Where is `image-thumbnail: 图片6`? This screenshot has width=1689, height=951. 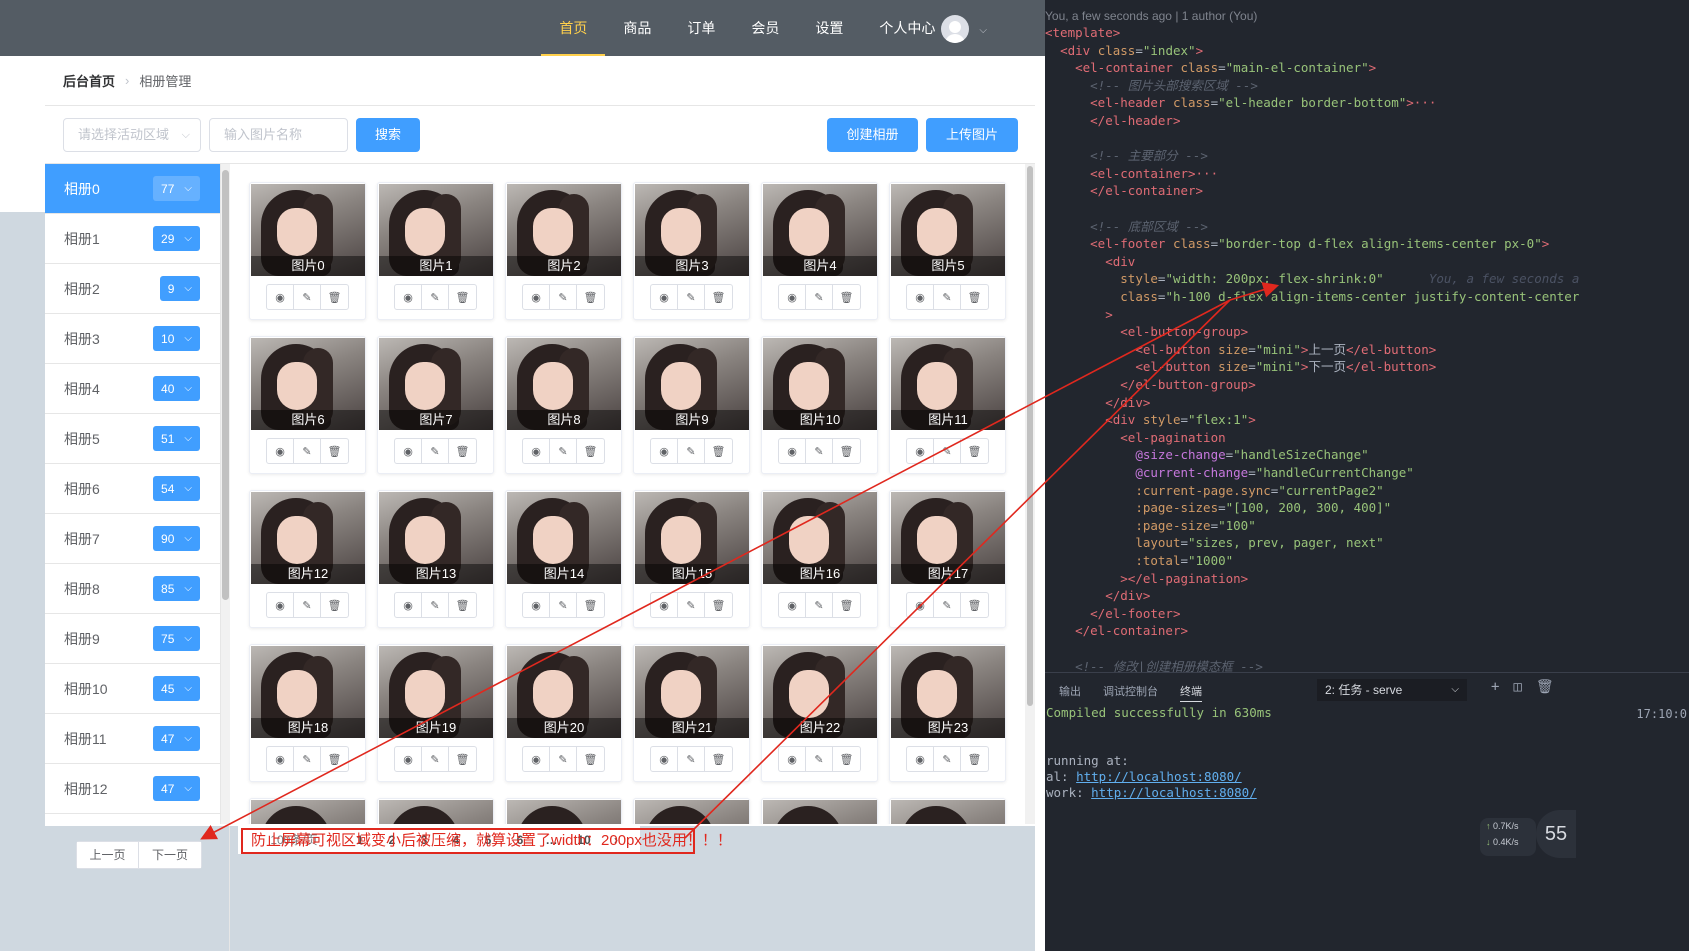 image-thumbnail: 图片6 is located at coordinates (308, 384).